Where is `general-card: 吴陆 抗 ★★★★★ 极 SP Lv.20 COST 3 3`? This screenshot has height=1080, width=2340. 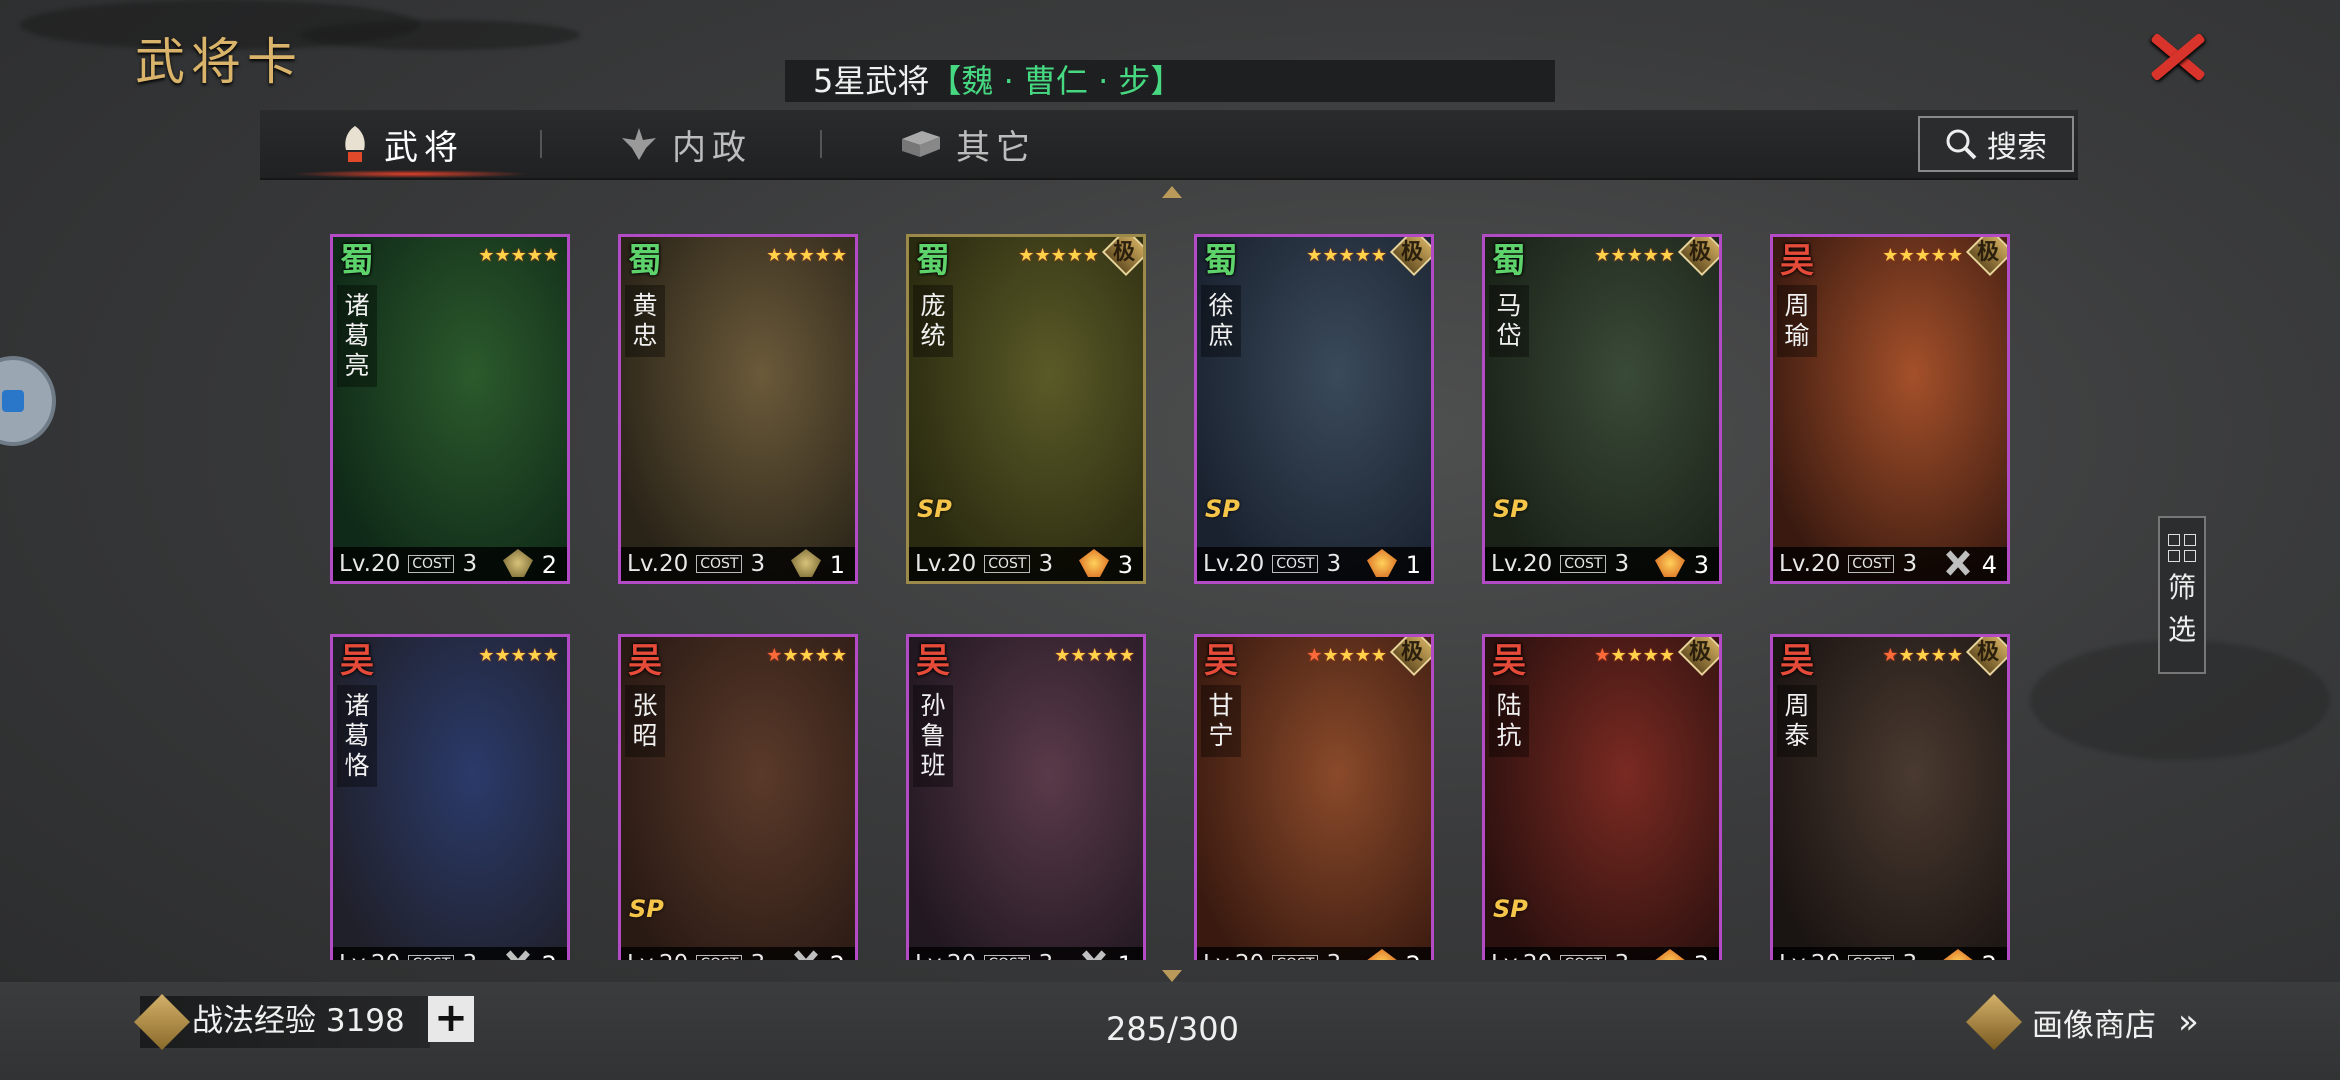 general-card: 吴陆 抗 ★★★★★ 极 SP Lv.20 COST 3 3 is located at coordinates (1602, 797).